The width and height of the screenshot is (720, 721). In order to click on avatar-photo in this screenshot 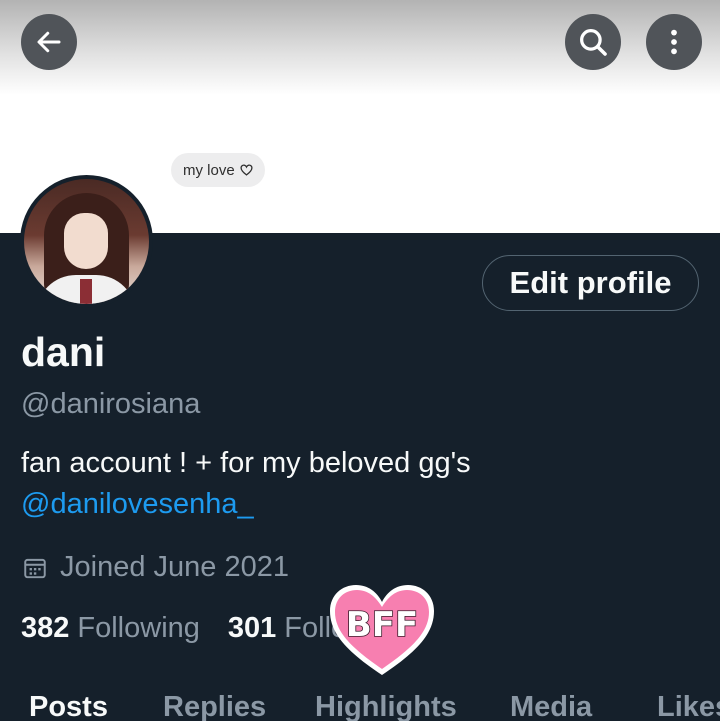, I will do `click(86, 241)`.